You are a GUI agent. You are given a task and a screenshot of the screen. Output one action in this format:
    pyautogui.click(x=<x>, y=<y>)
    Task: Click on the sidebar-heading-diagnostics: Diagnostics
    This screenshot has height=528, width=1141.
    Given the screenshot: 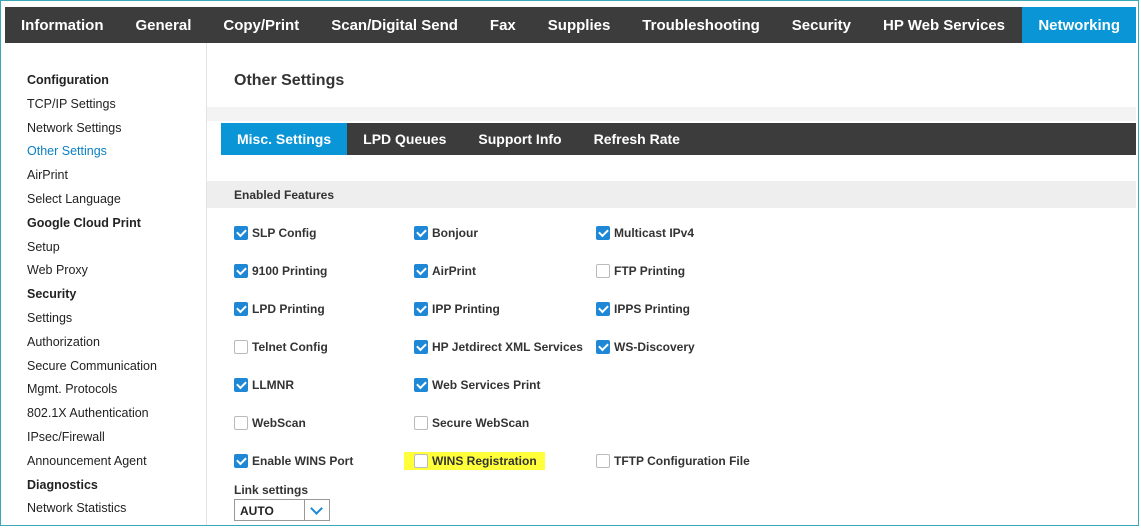 What is the action you would take?
    pyautogui.click(x=62, y=484)
    